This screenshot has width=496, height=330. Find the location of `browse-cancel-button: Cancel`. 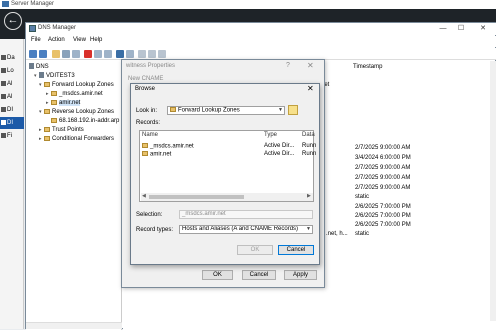

browse-cancel-button: Cancel is located at coordinates (296, 250).